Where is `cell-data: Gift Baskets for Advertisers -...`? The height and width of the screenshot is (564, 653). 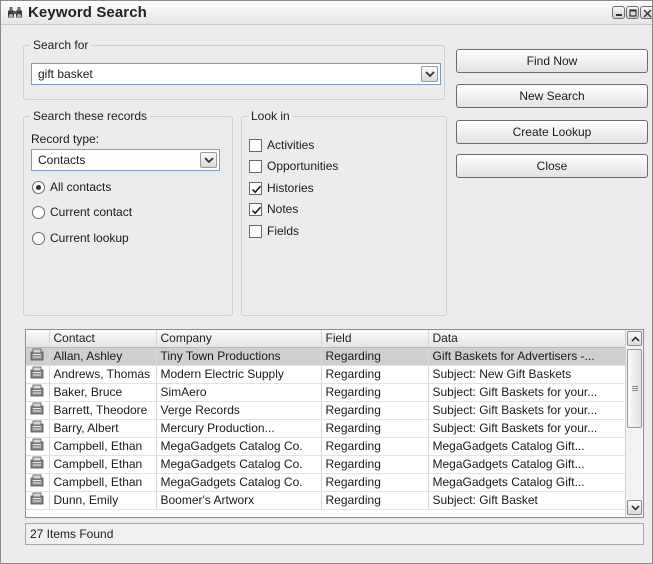 cell-data: Gift Baskets for Advertisers -... is located at coordinates (527, 356).